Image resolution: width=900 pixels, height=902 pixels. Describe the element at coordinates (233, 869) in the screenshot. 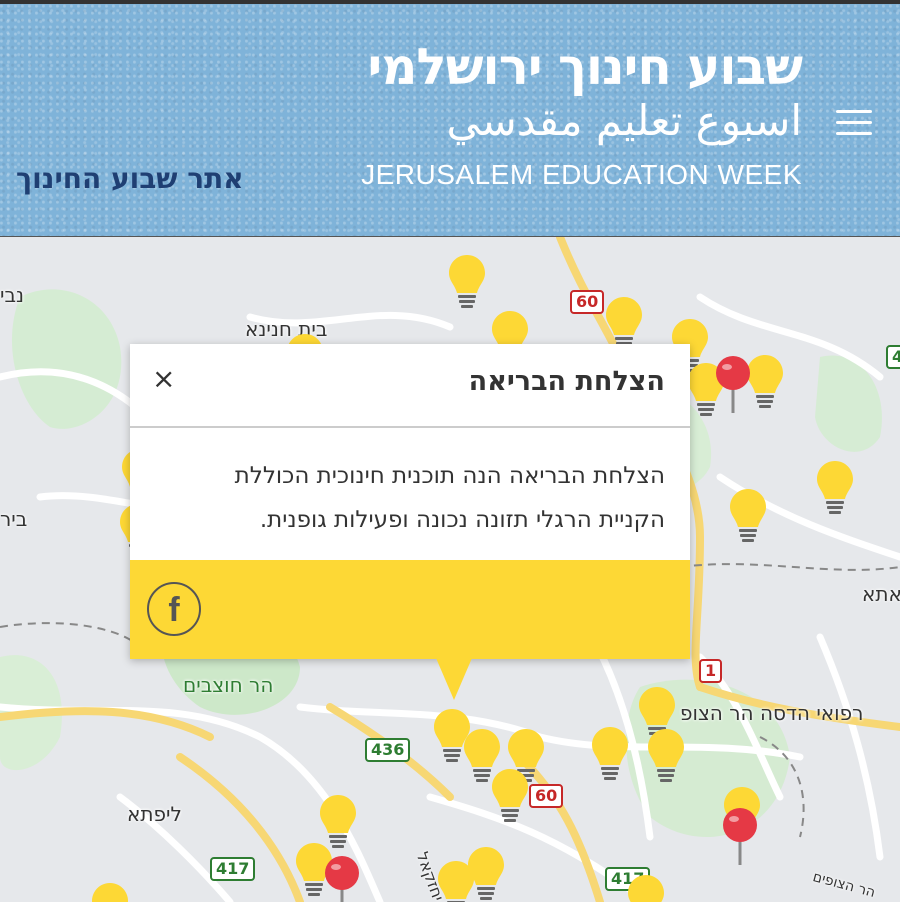

I see `route-shield-417: 417` at that location.